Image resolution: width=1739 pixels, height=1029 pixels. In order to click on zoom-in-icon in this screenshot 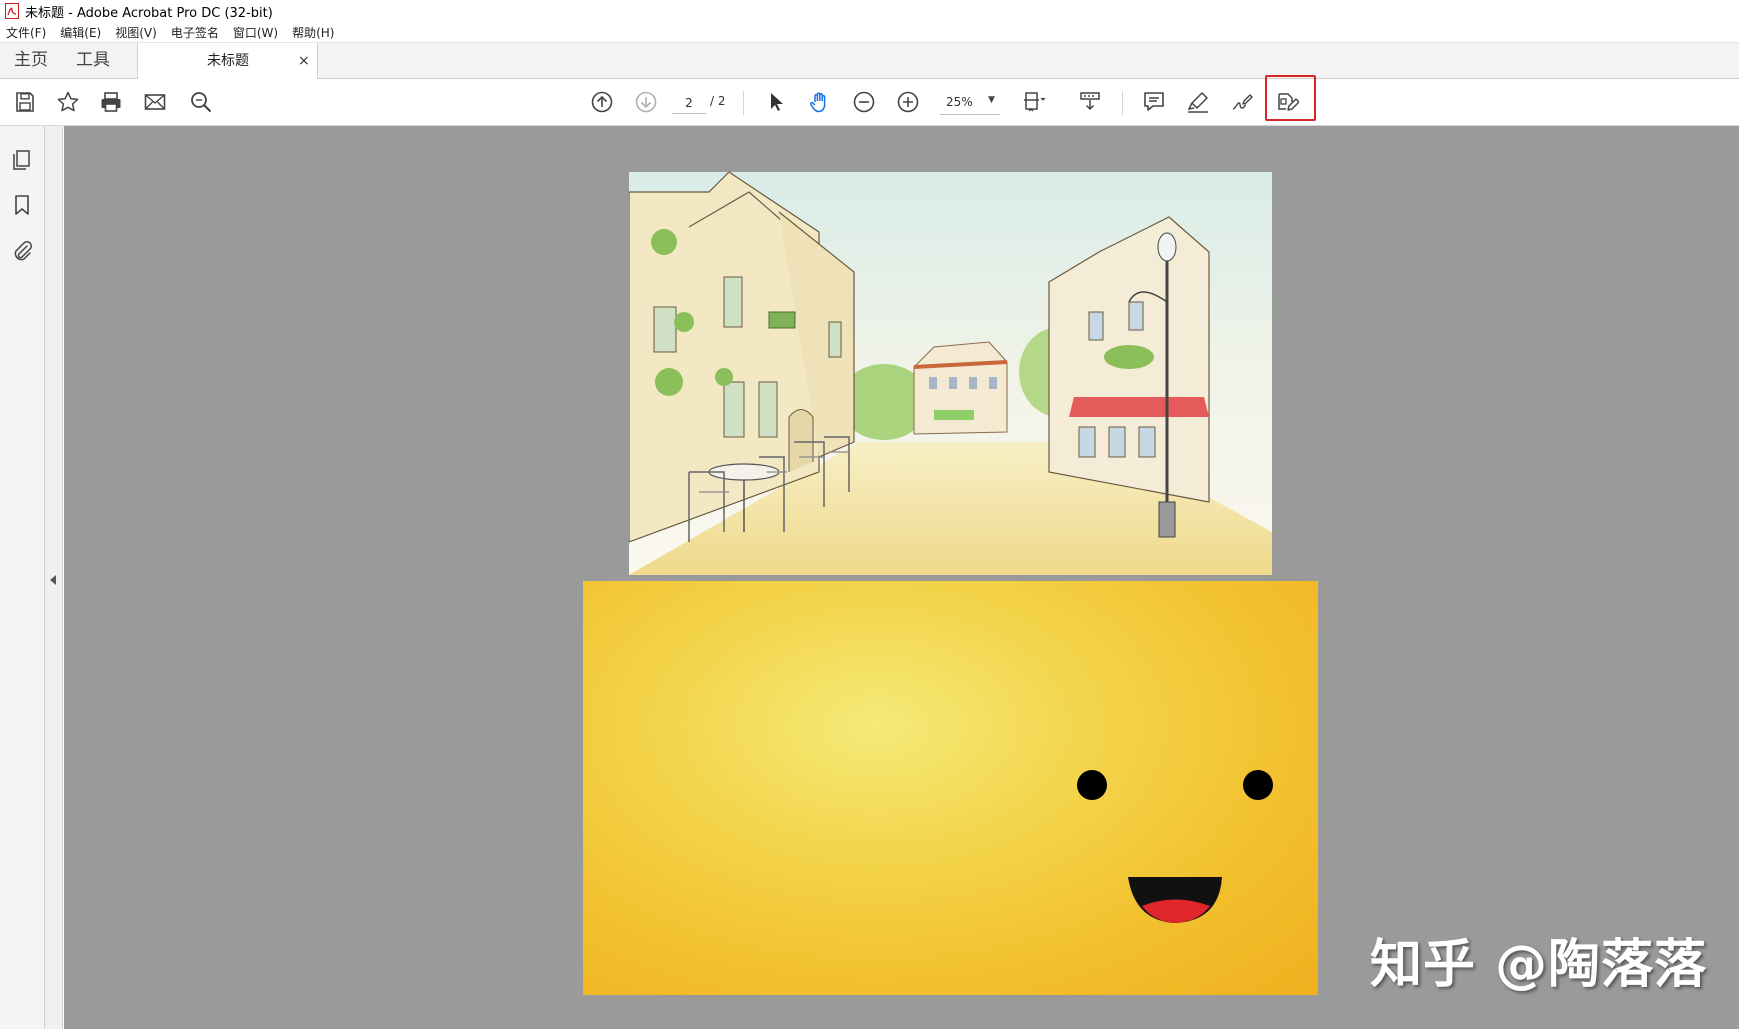, I will do `click(908, 102)`.